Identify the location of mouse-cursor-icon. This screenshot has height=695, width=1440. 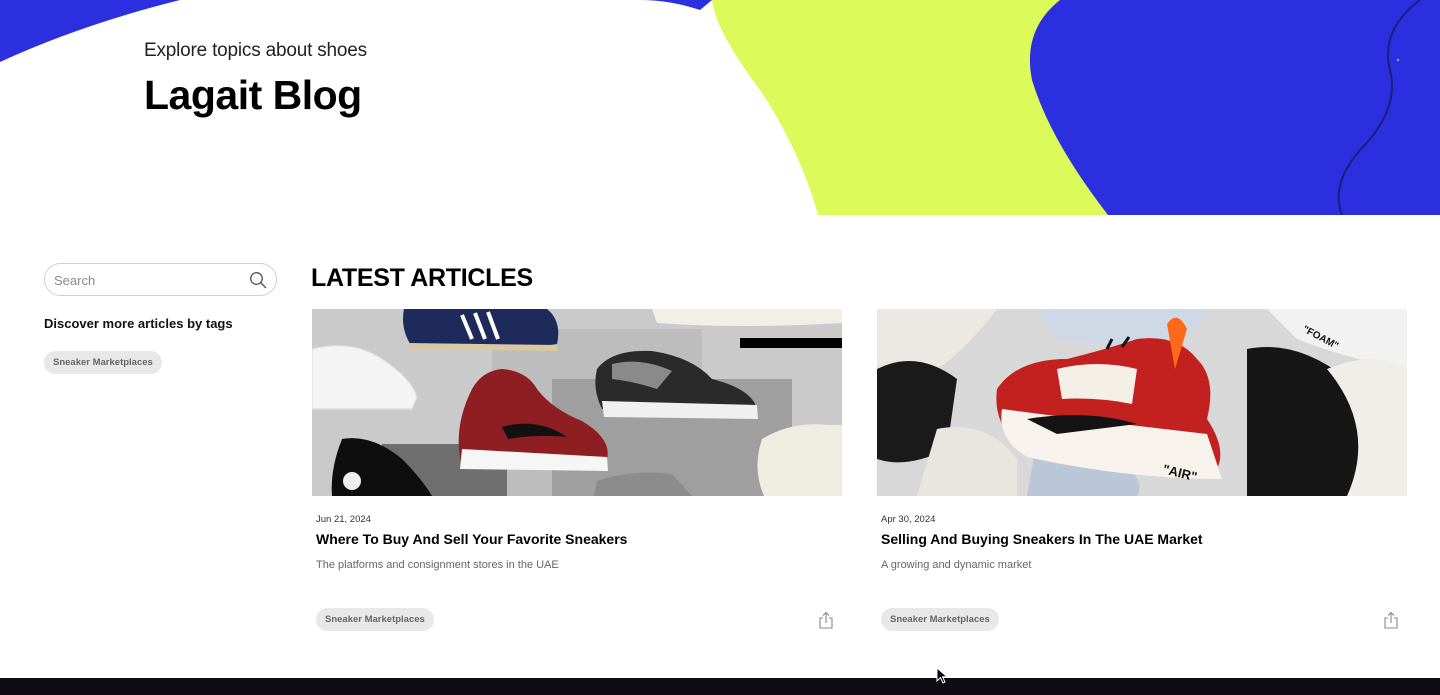
(942, 675).